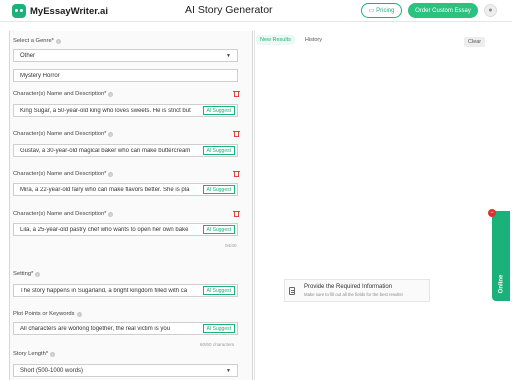 This screenshot has width=512, height=380. What do you see at coordinates (229, 10) in the screenshot?
I see `page-title: AI Story Generator` at bounding box center [229, 10].